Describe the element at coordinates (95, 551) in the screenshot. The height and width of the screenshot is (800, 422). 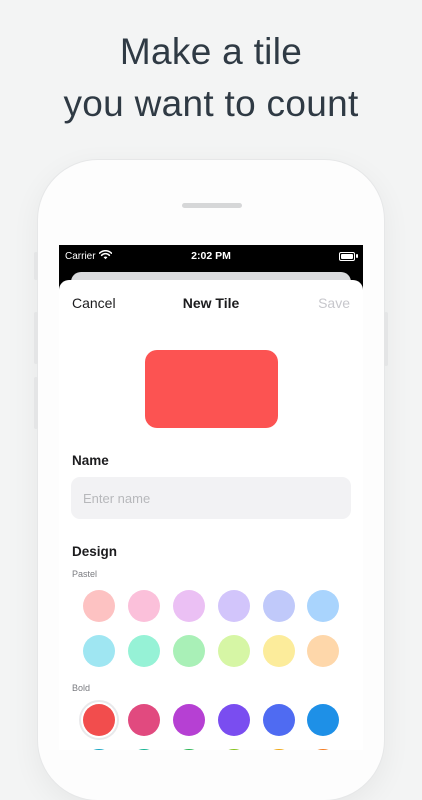
I see `design-label: Design` at that location.